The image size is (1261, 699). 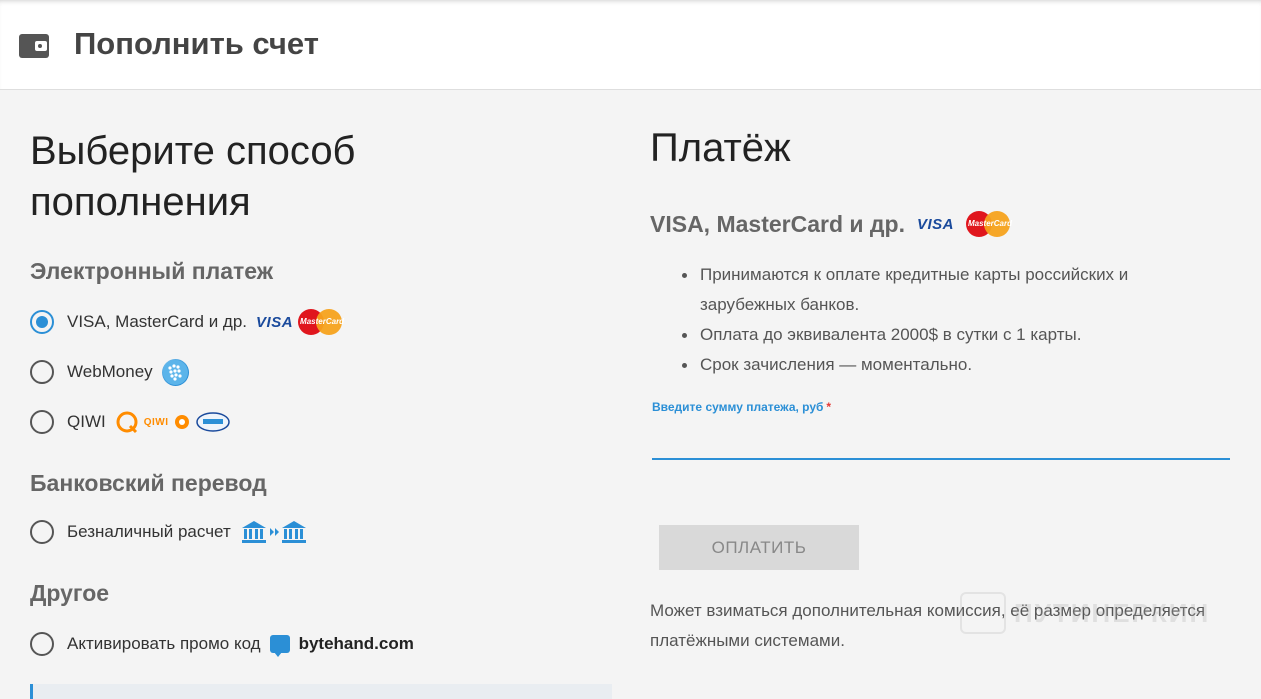 I want to click on amount-label-text: Введите сумму платежа, руб, so click(x=738, y=407).